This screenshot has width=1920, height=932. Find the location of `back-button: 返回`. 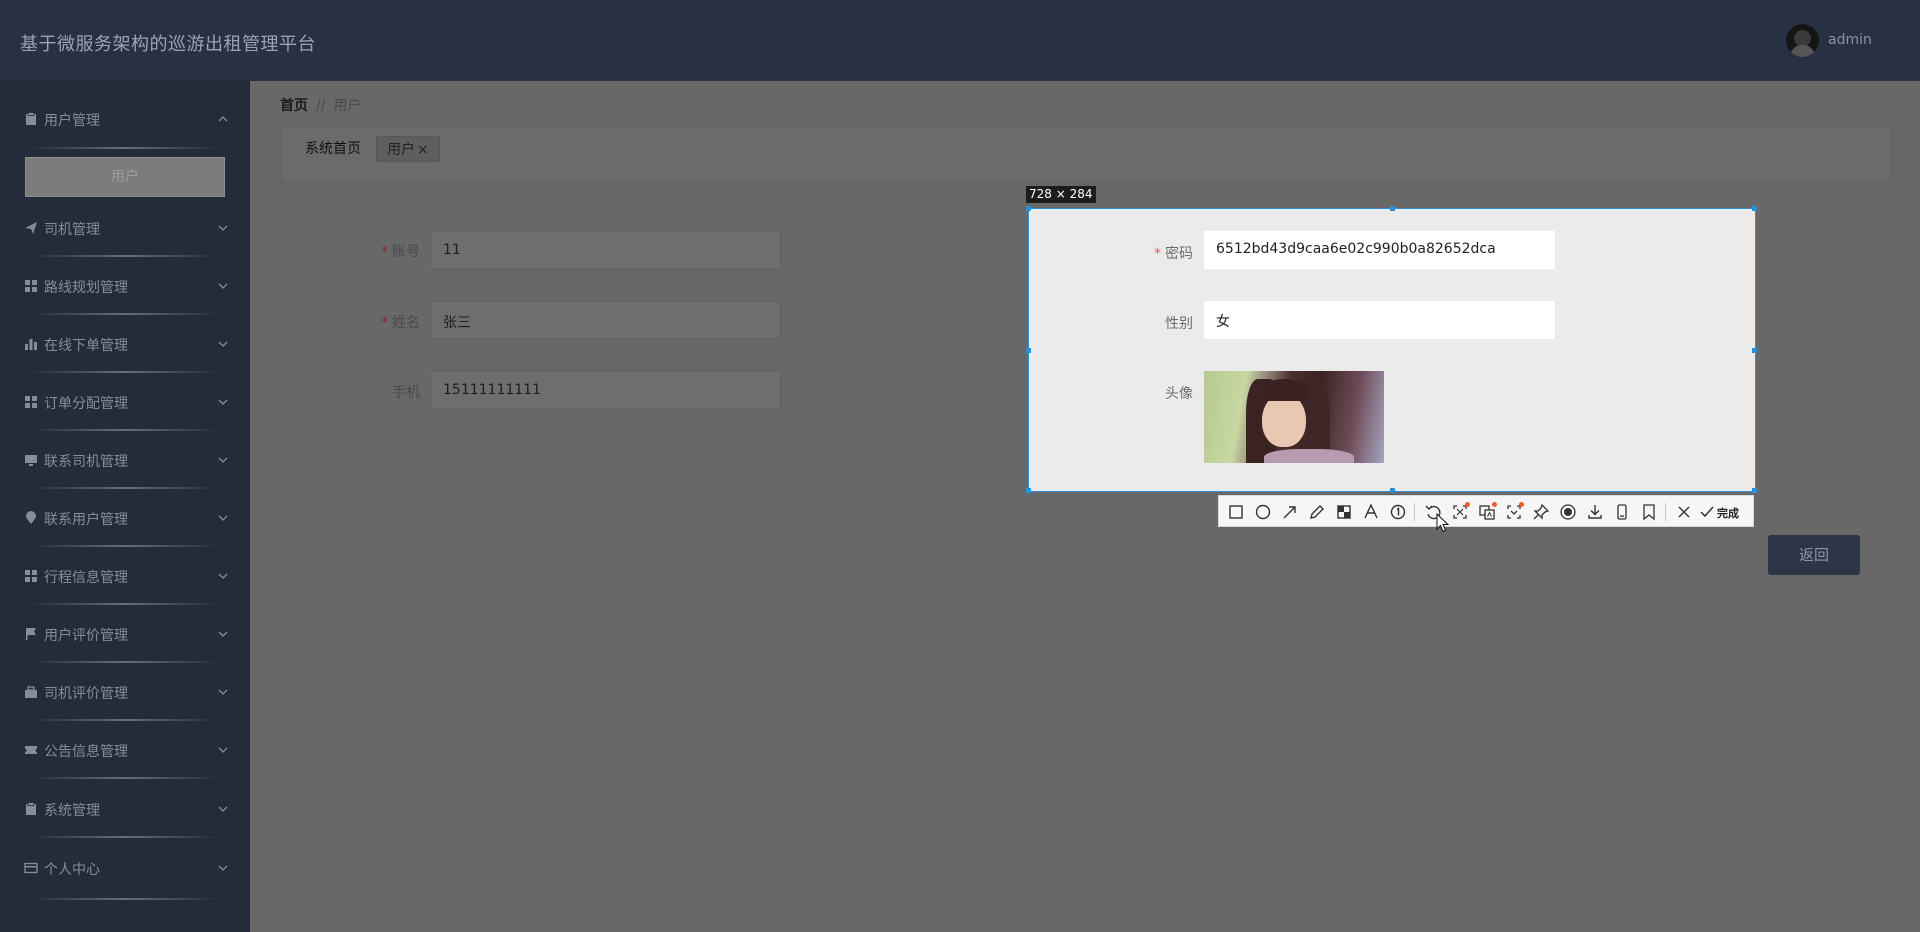

back-button: 返回 is located at coordinates (1814, 555).